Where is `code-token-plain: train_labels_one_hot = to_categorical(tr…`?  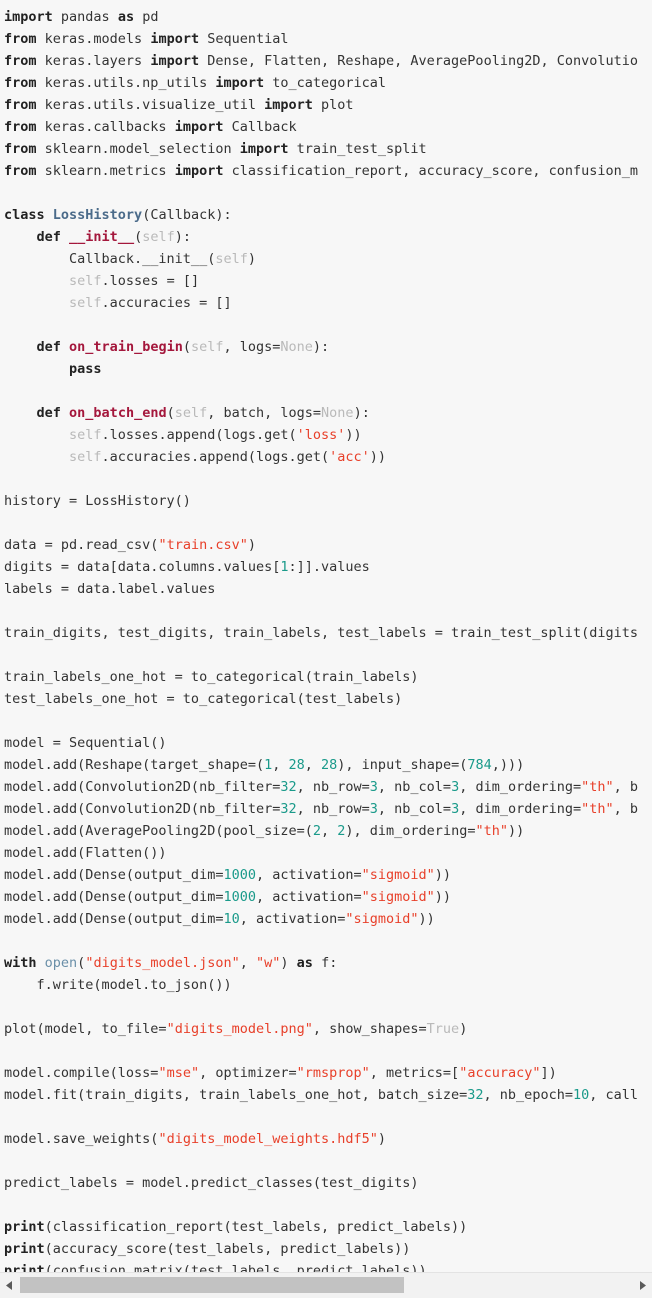
code-token-plain: train_labels_one_hot = to_categorical(tr… is located at coordinates (211, 677).